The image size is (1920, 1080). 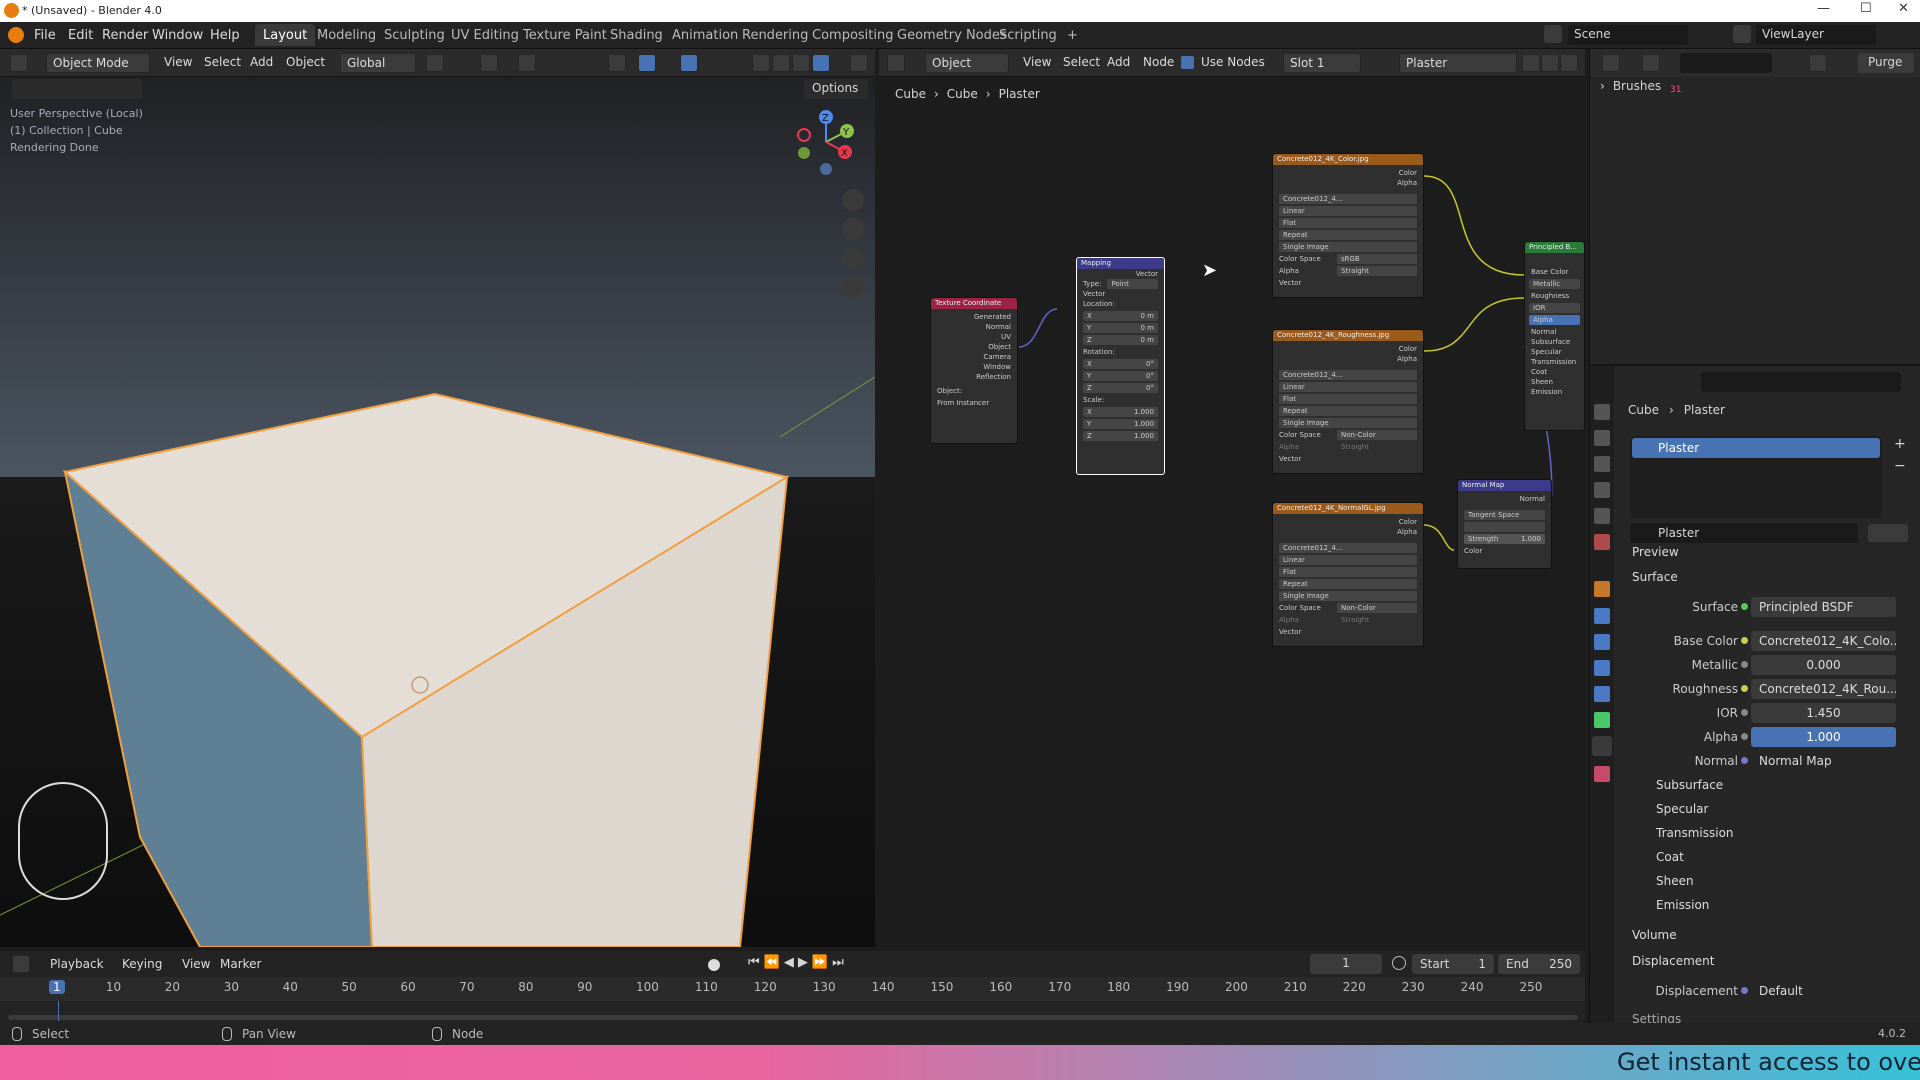 I want to click on menu-window: Window, so click(x=177, y=35).